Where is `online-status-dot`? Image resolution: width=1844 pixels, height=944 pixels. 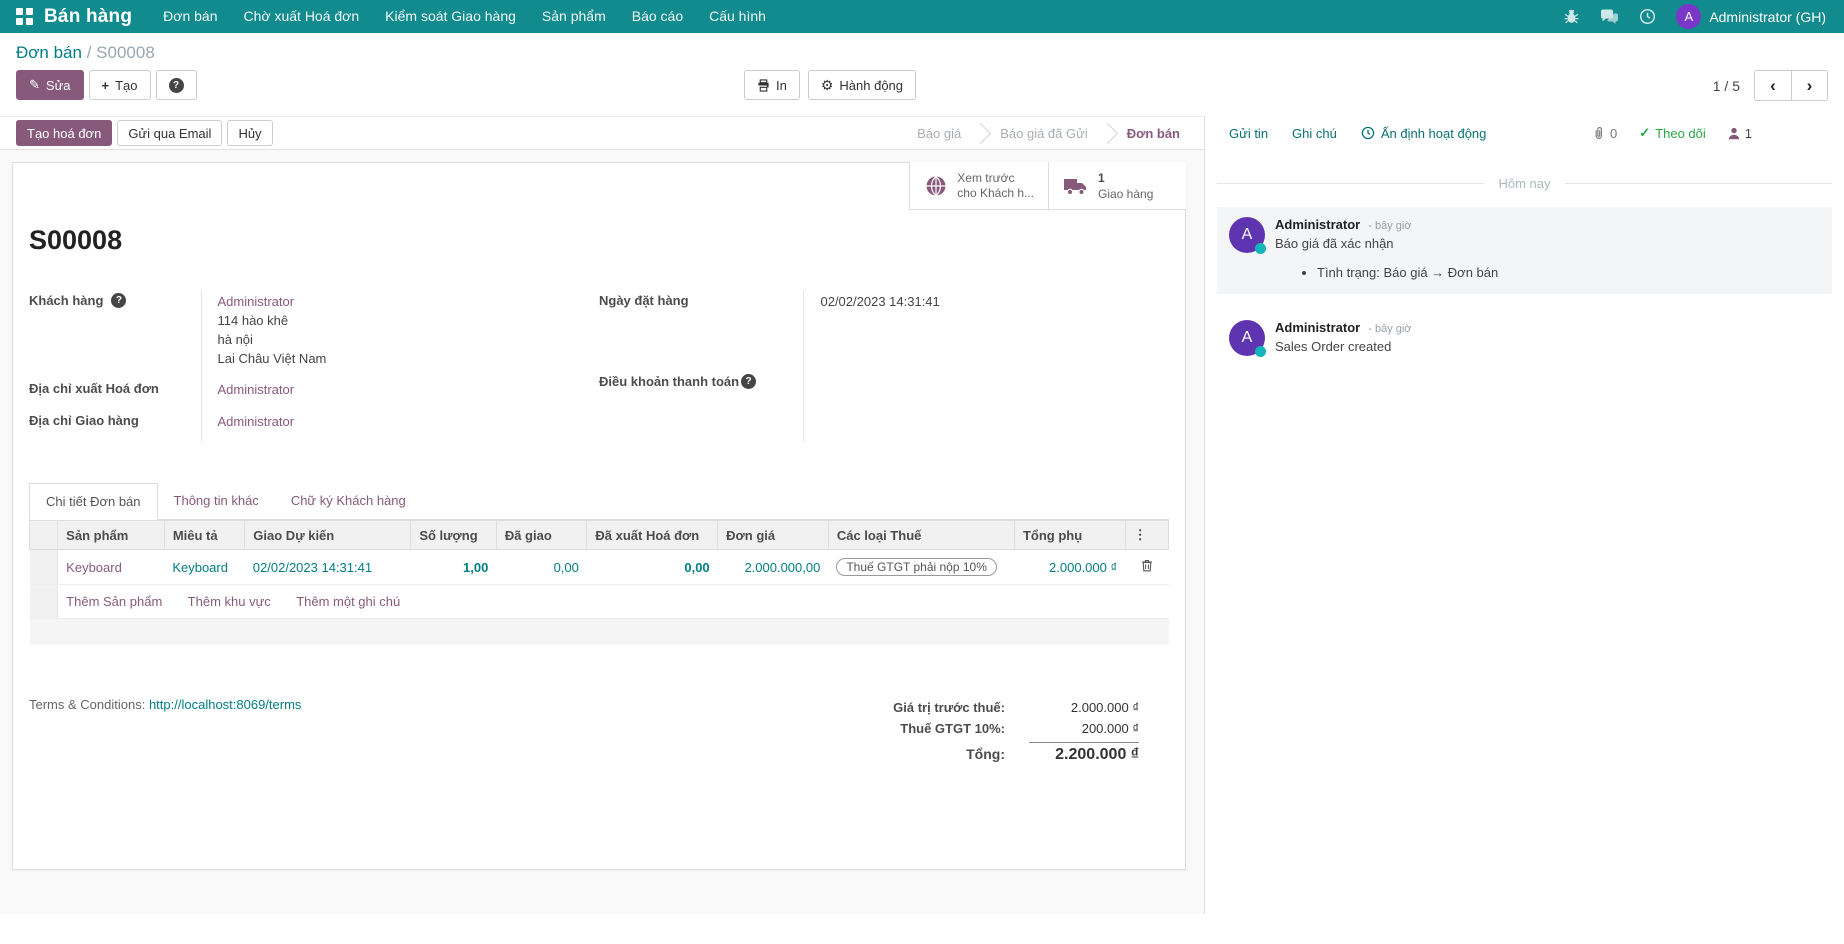 online-status-dot is located at coordinates (1260, 351).